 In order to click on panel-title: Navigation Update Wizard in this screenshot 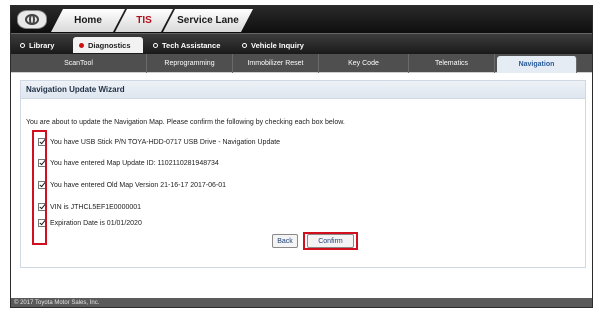, I will do `click(303, 90)`.